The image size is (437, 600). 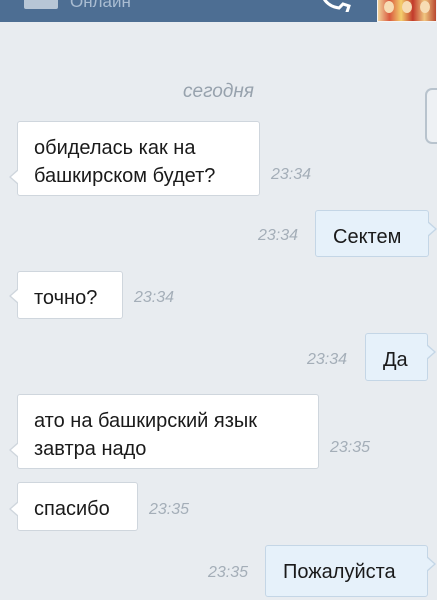 What do you see at coordinates (218, 11) in the screenshot?
I see `chat-header: Онлайн` at bounding box center [218, 11].